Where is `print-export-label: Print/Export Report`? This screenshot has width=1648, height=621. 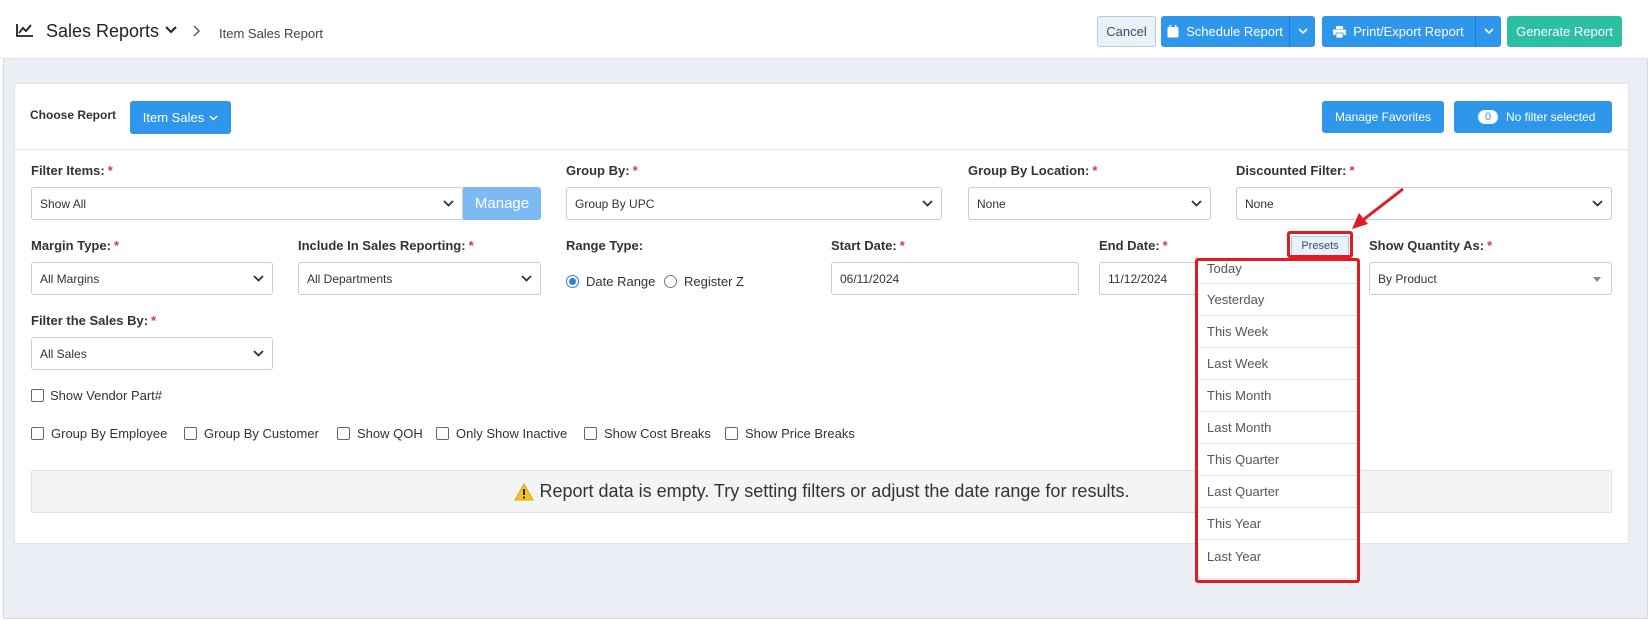 print-export-label: Print/Export Report is located at coordinates (1408, 31).